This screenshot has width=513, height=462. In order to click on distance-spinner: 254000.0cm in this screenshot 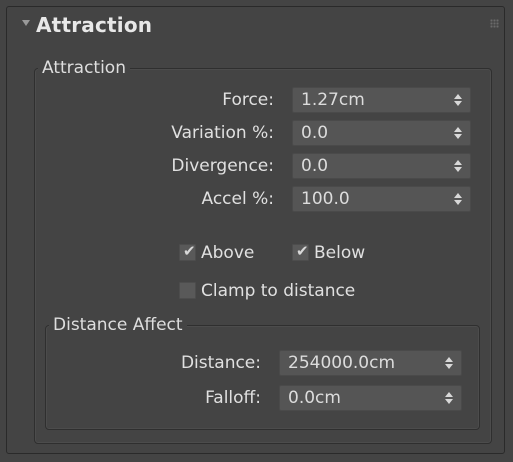, I will do `click(370, 363)`.